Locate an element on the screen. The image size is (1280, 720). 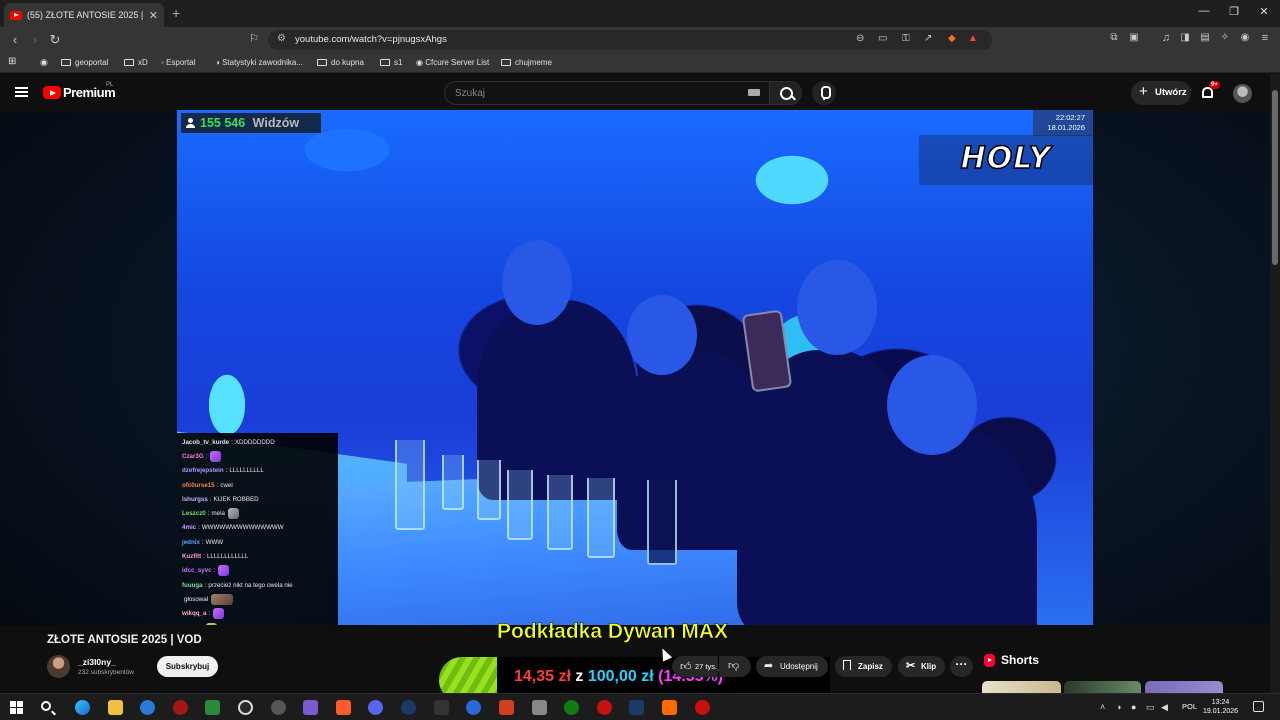
notification-center-icon is located at coordinates (1258, 706).